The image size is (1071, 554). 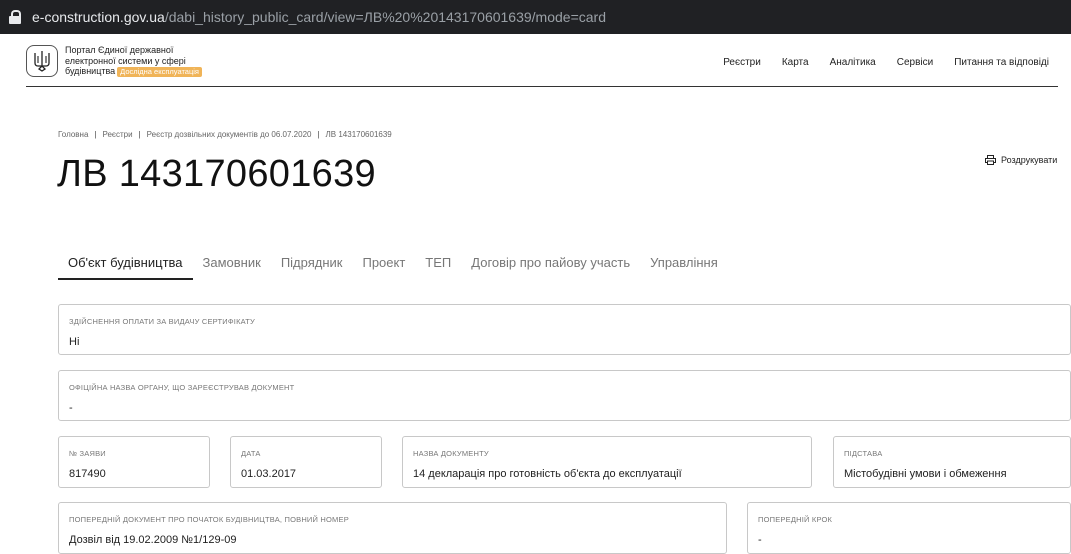 What do you see at coordinates (232, 265) in the screenshot?
I see `tab-customer: Замовник` at bounding box center [232, 265].